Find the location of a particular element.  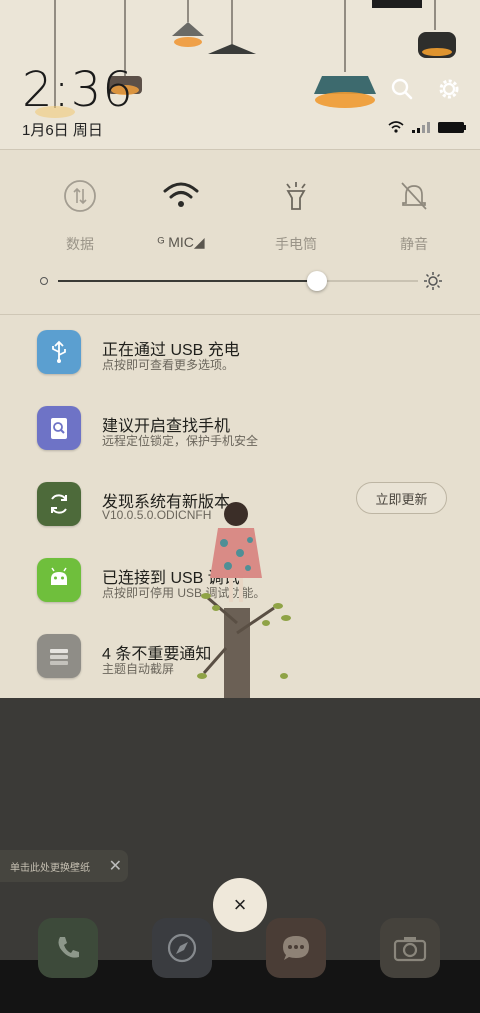

tile-data: 数据 is located at coordinates (80, 215).